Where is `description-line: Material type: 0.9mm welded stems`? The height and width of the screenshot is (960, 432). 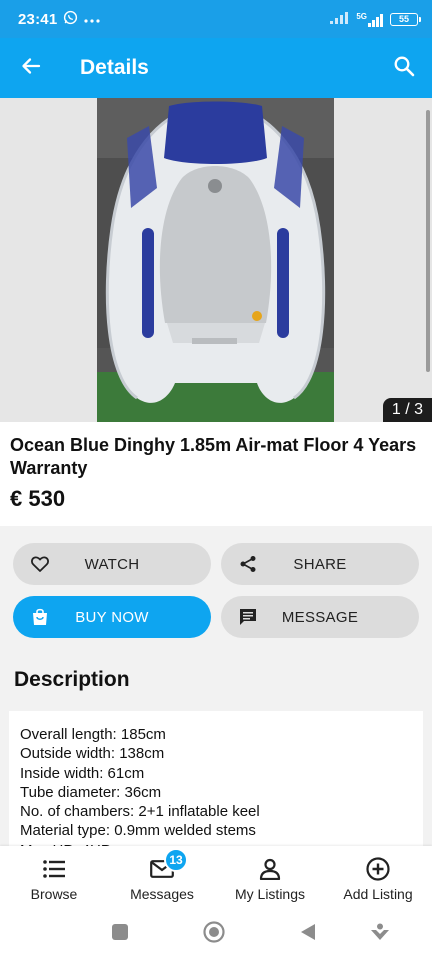
description-line: Material type: 0.9mm welded stems is located at coordinates (138, 831).